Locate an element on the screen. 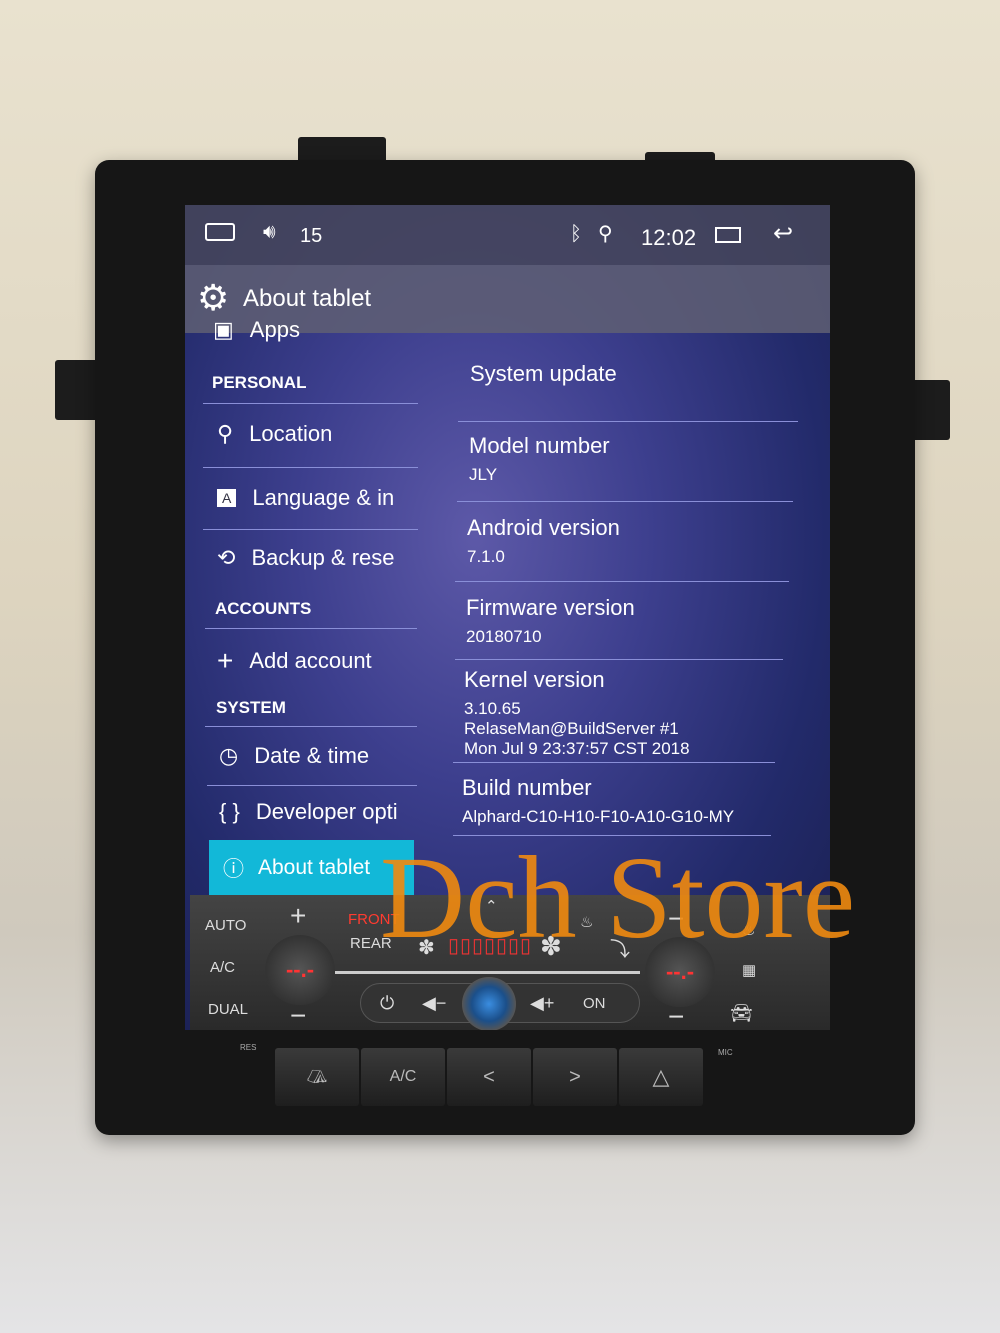 Image resolution: width=1000 pixels, height=1333 pixels. sidebar-item-developer: { } Developer opti is located at coordinates (308, 812).